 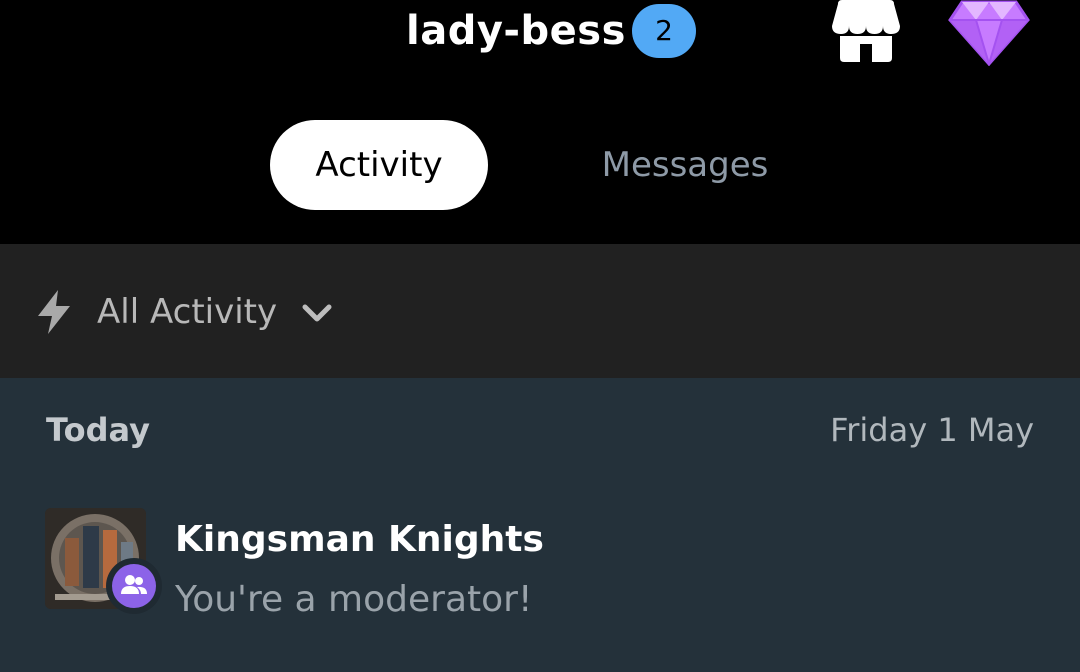 I want to click on moderator-icon, so click(x=134, y=584).